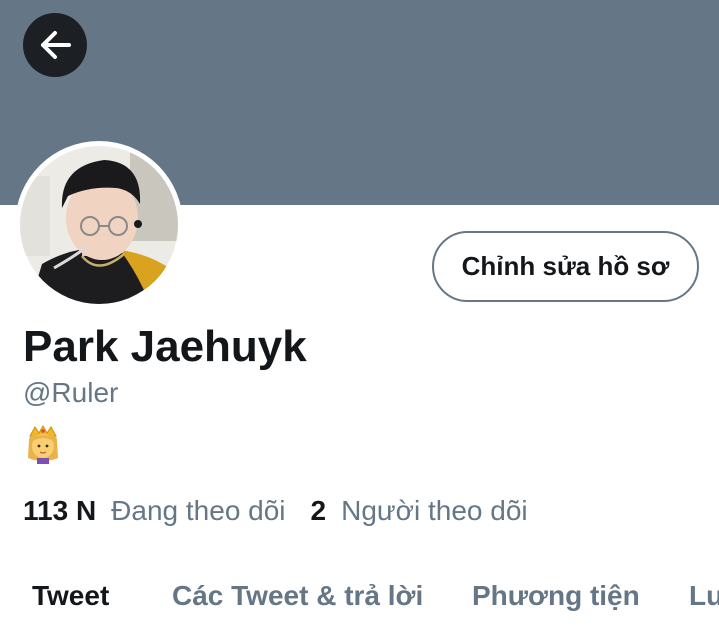  I want to click on edit-profile-button: Chỉnh sửa hồ sơ, so click(565, 266).